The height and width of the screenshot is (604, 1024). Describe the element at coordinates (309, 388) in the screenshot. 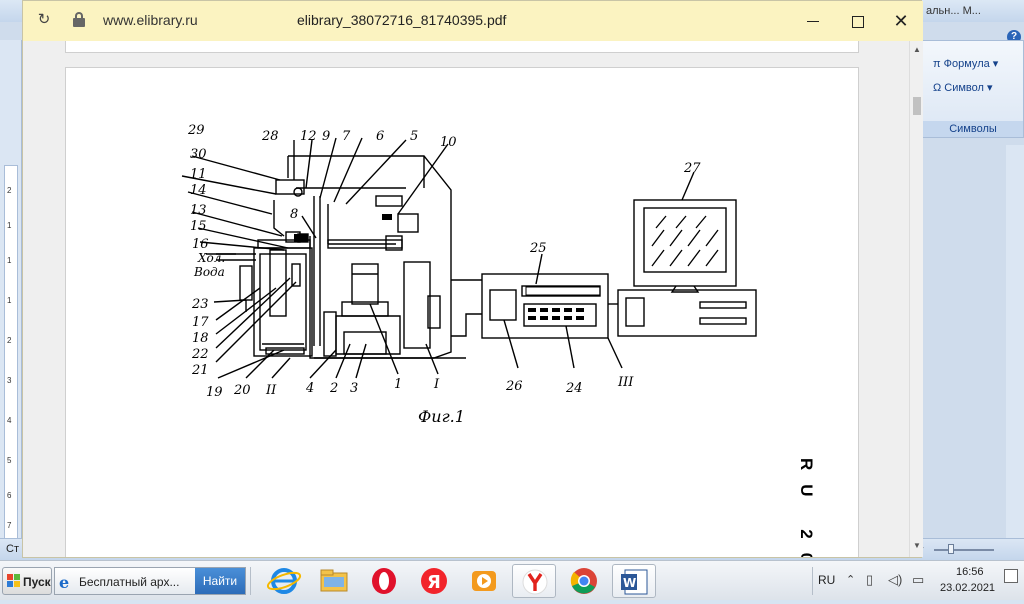

I see `label-4: 4` at that location.